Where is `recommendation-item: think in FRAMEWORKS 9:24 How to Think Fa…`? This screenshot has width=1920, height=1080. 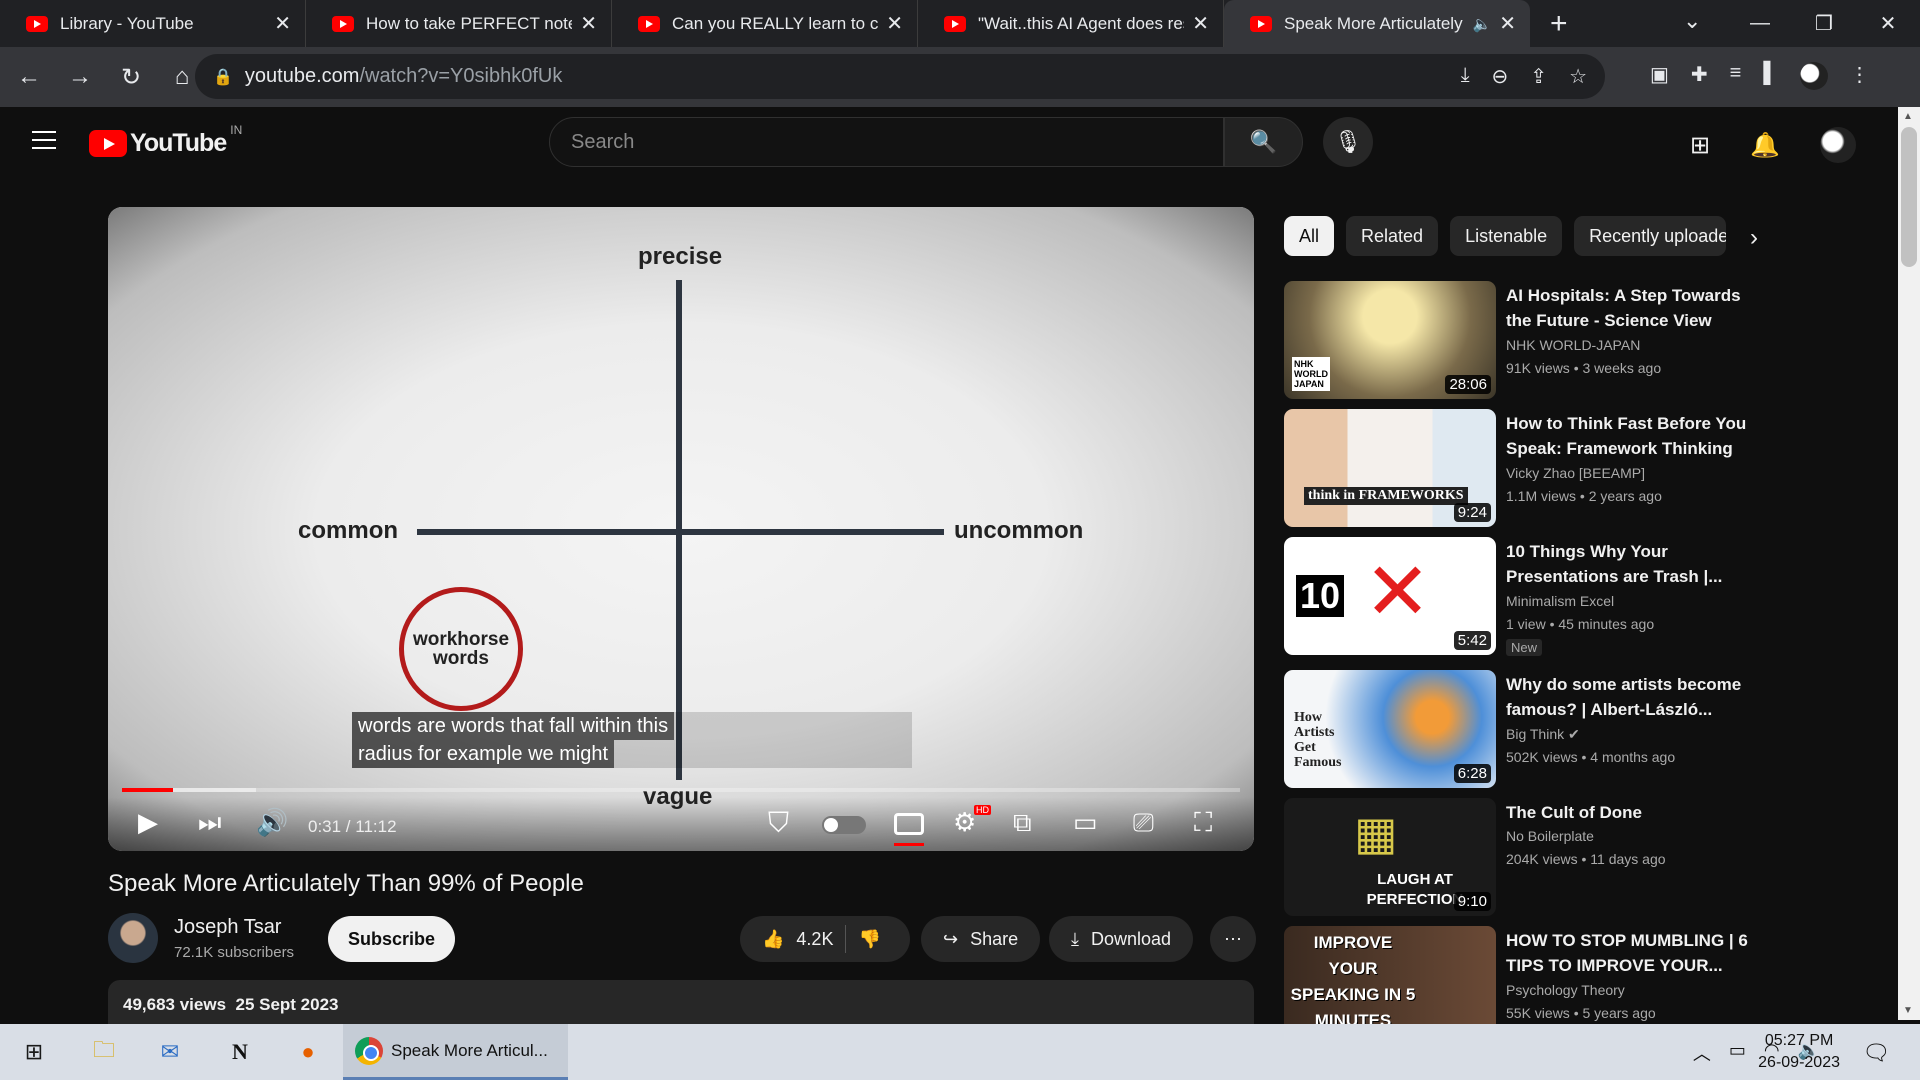
recommendation-item: think in FRAMEWORKS 9:24 How to Think Fa… is located at coordinates (1584, 470).